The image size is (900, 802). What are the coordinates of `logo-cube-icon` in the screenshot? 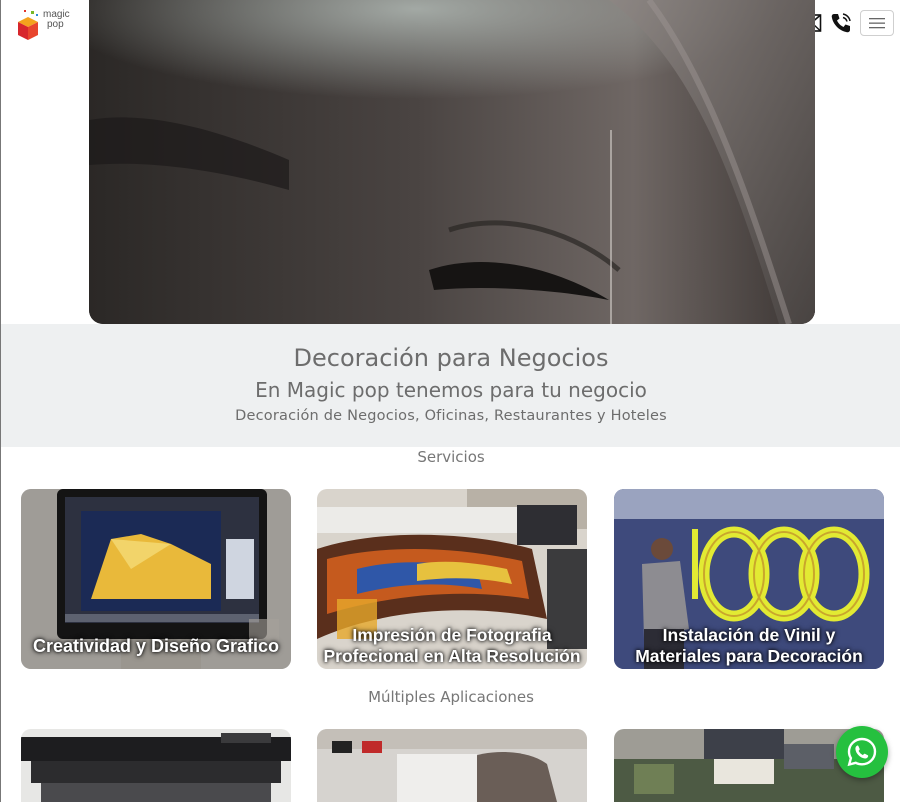 It's located at (28, 25).